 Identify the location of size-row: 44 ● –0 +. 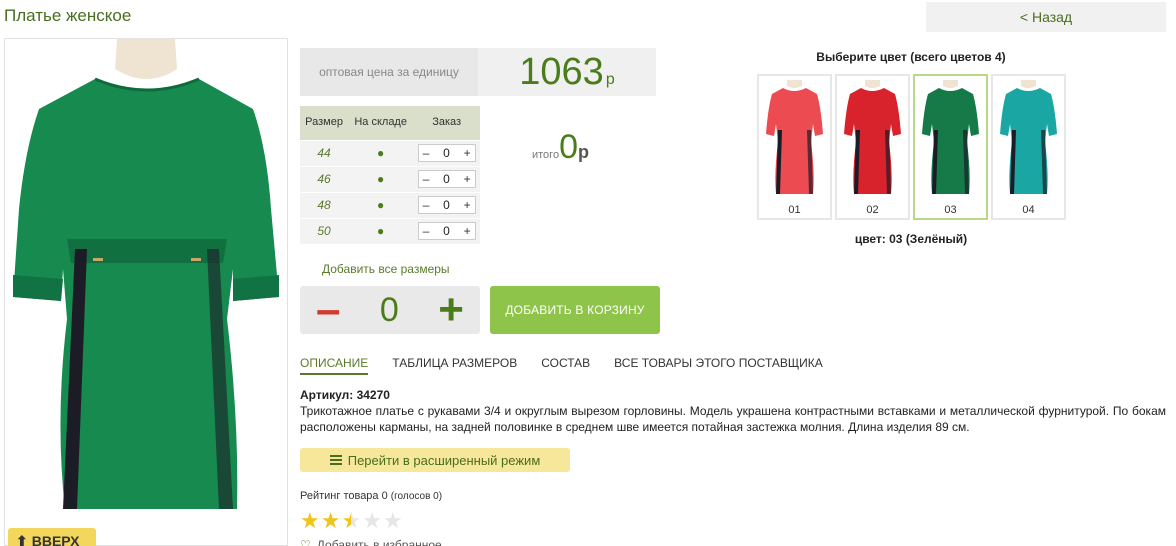
(390, 152).